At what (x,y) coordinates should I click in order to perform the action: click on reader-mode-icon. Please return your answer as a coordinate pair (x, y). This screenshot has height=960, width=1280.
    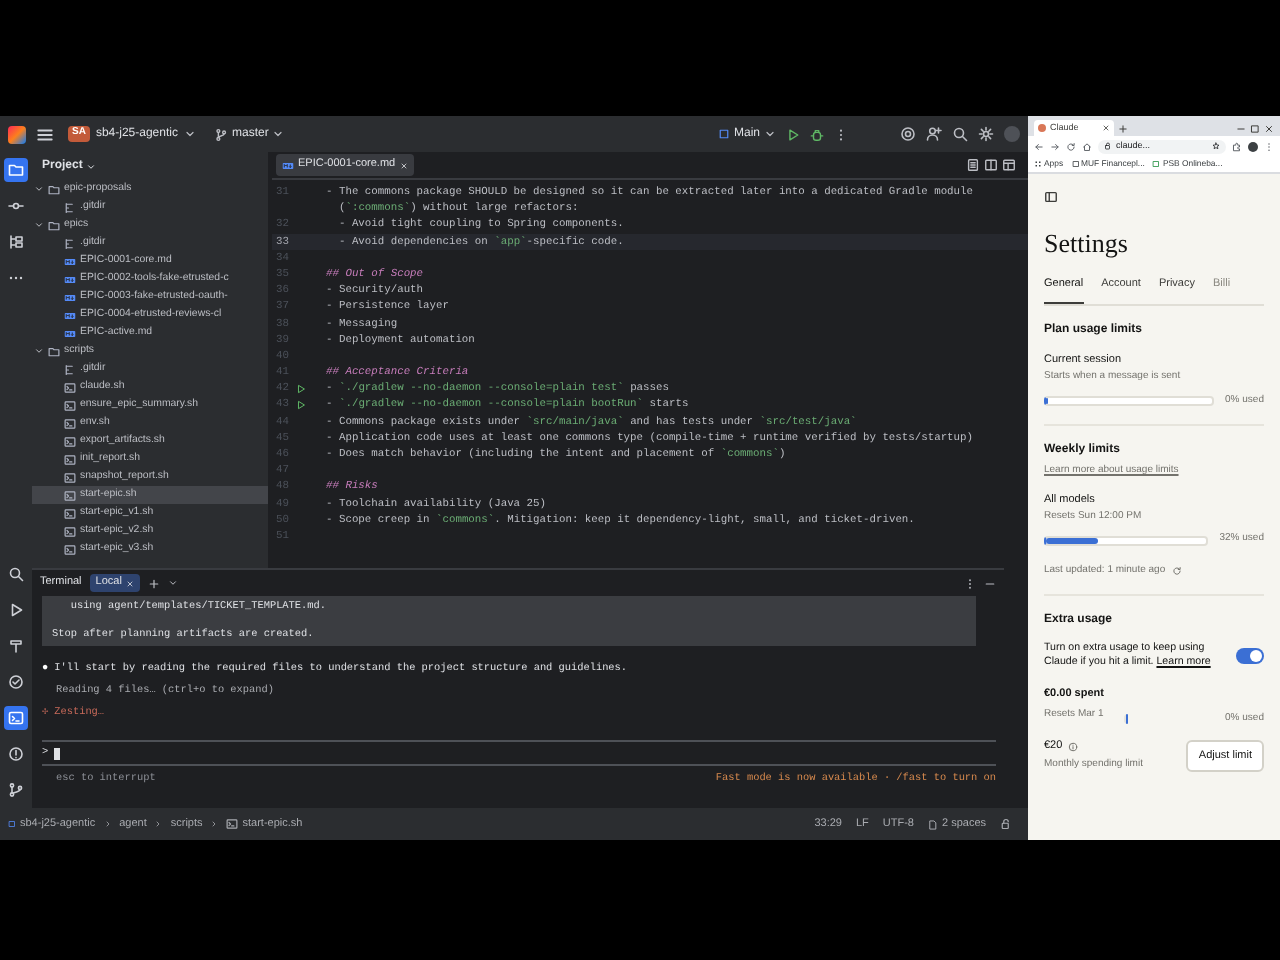
    Looking at the image, I should click on (973, 165).